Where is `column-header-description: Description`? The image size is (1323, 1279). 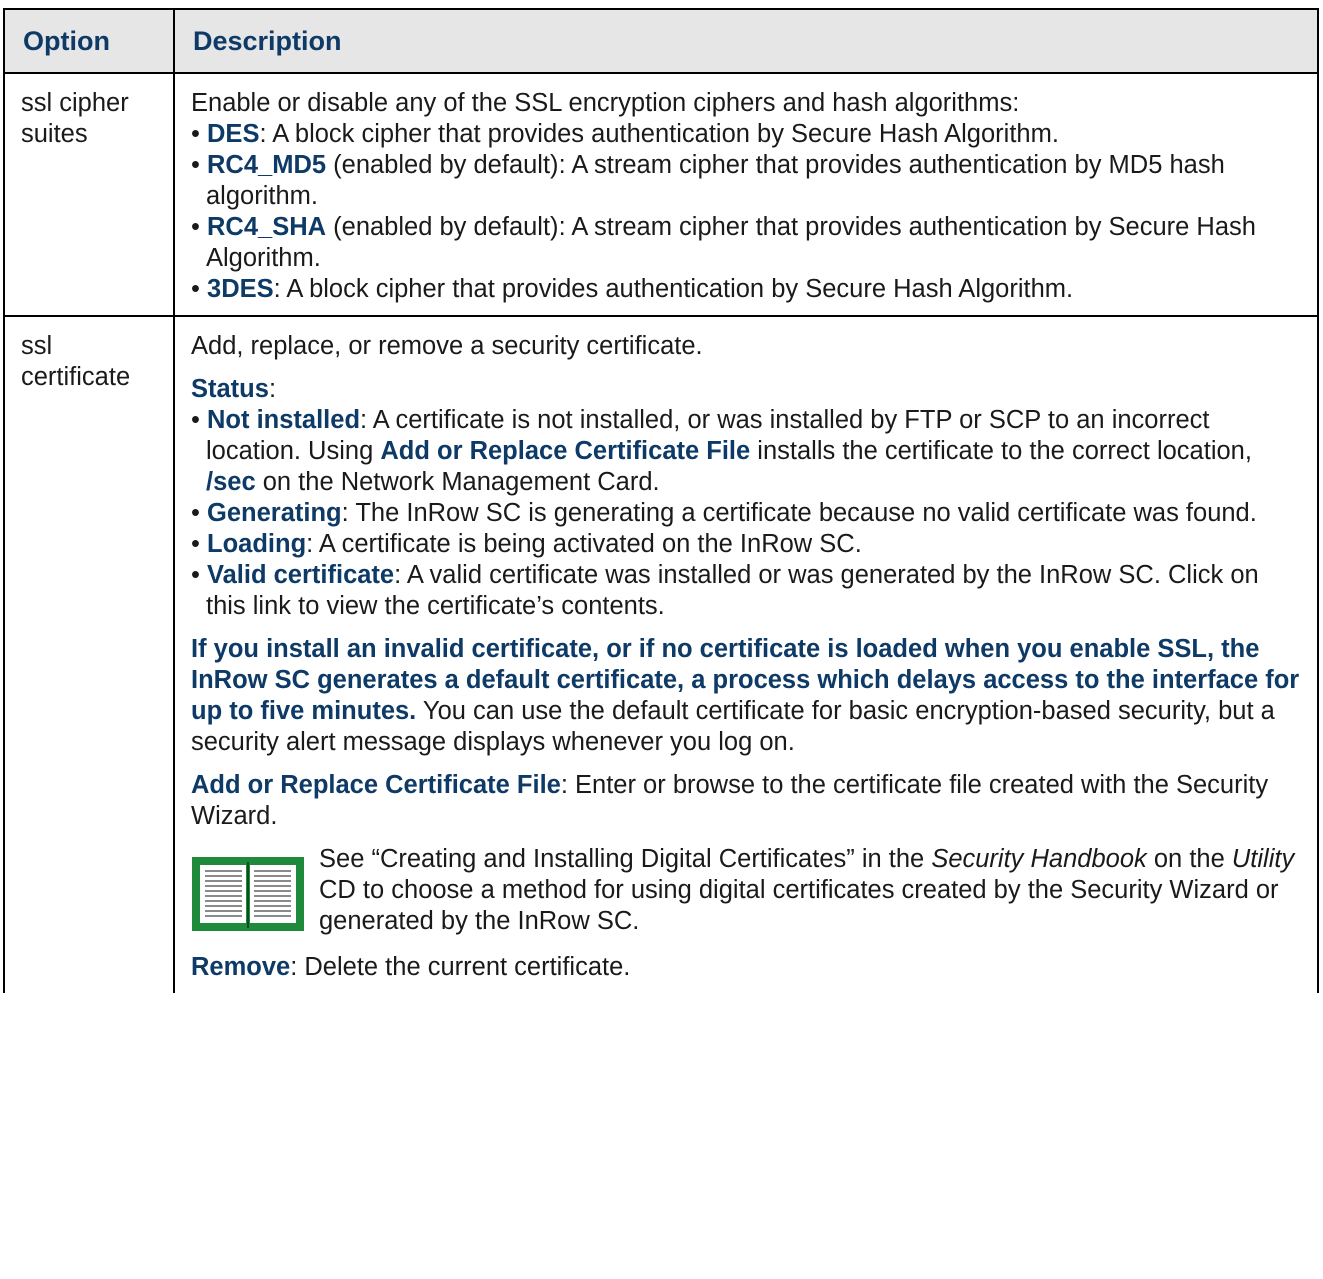 column-header-description: Description is located at coordinates (746, 41).